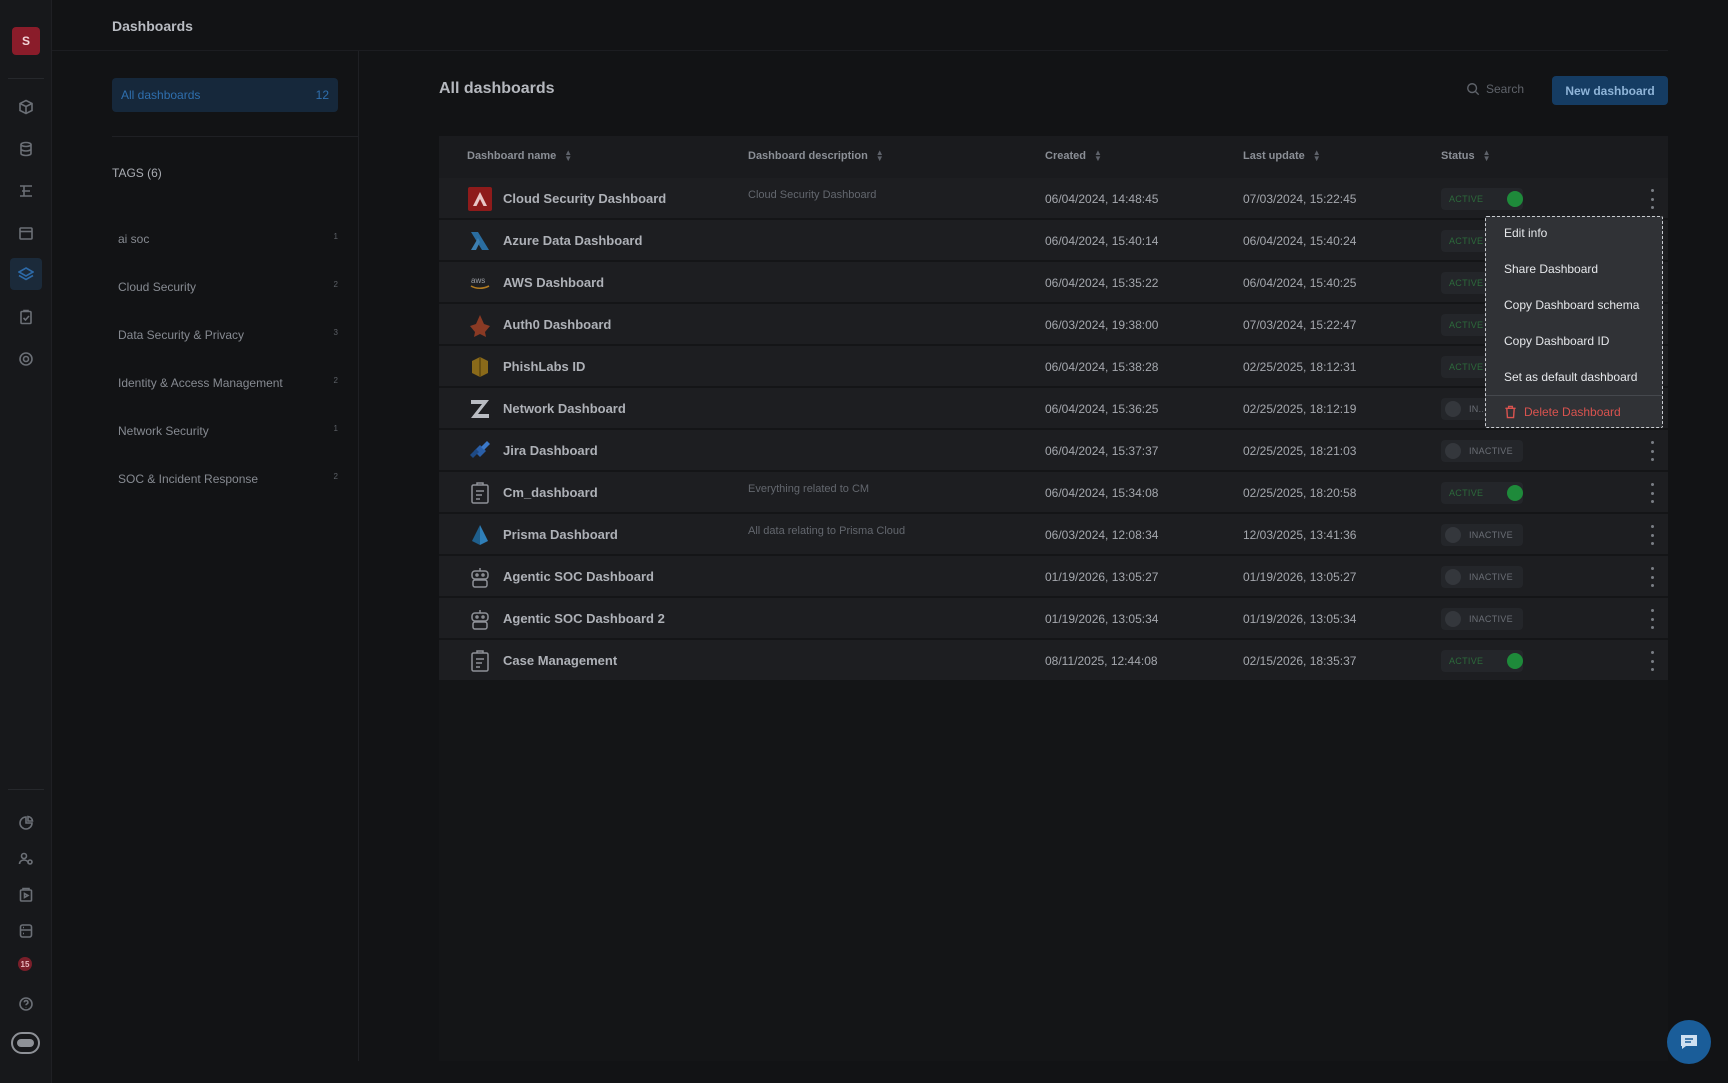  What do you see at coordinates (564, 408) in the screenshot?
I see `dashboard-name: Network Dashboard` at bounding box center [564, 408].